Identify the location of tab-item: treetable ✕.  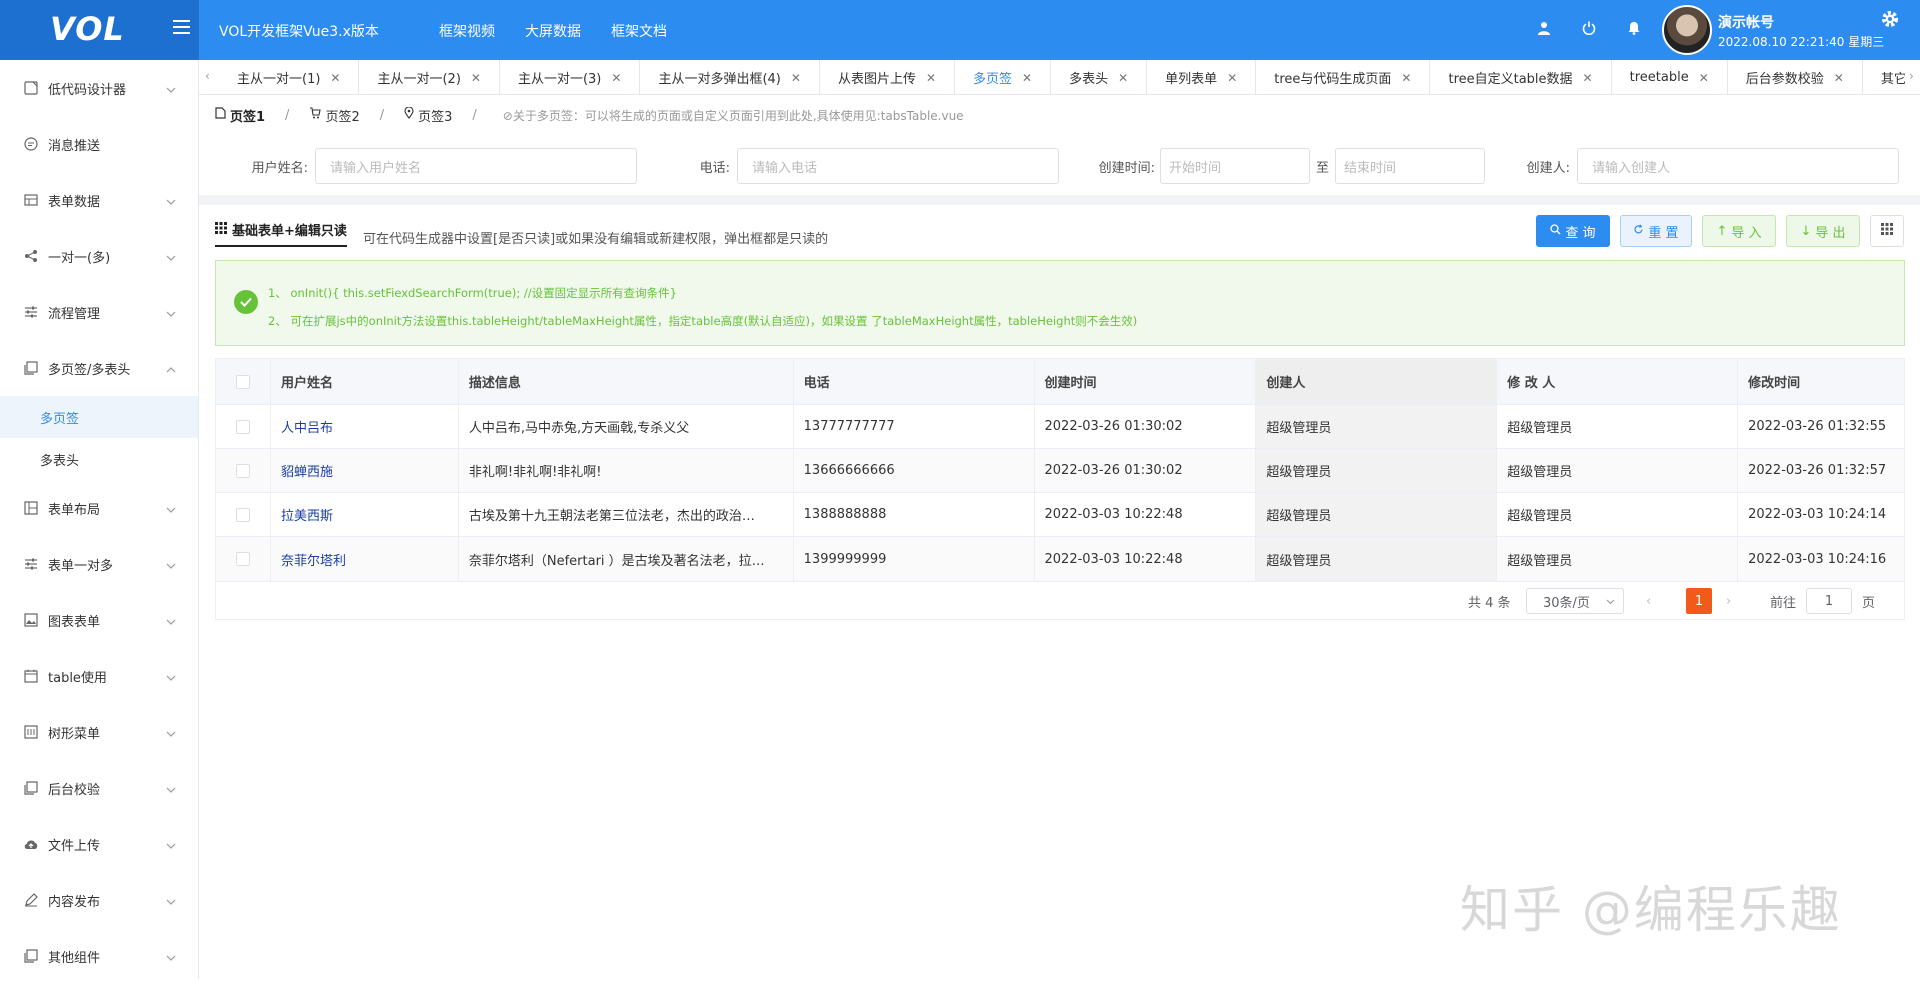
(1670, 77).